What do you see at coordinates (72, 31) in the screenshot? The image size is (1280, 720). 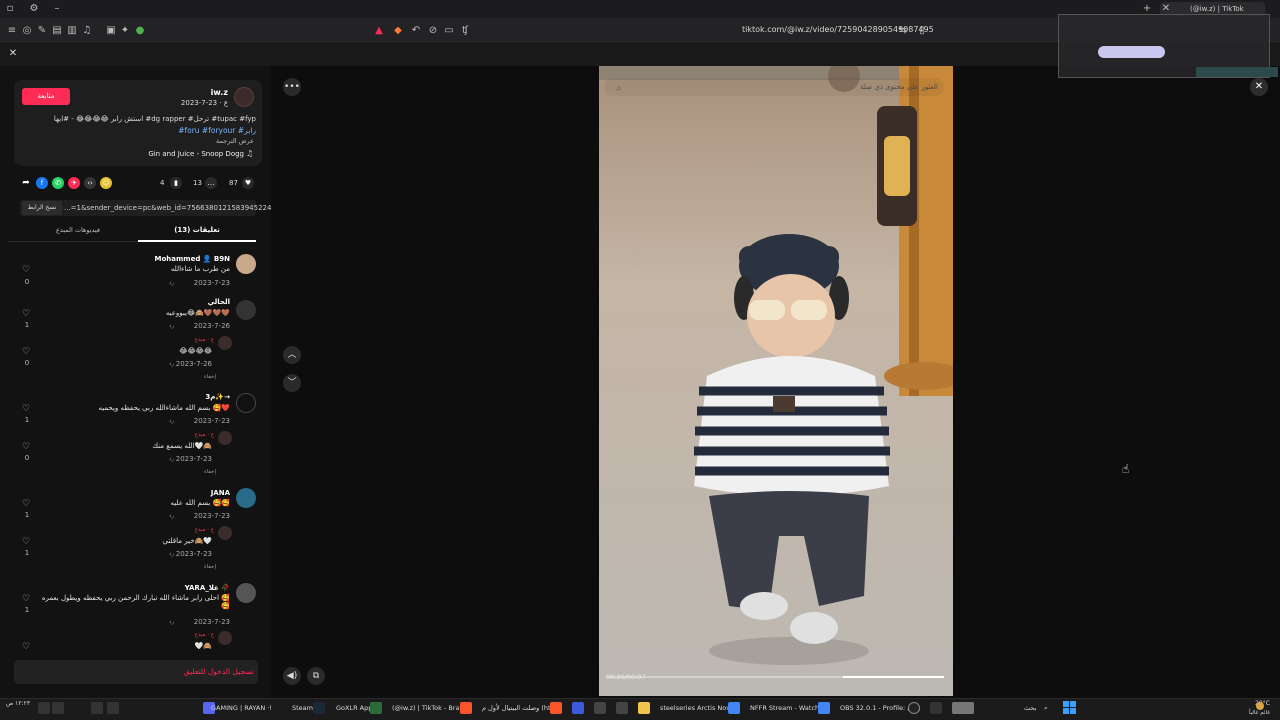 I see `reader-icon: ▥` at bounding box center [72, 31].